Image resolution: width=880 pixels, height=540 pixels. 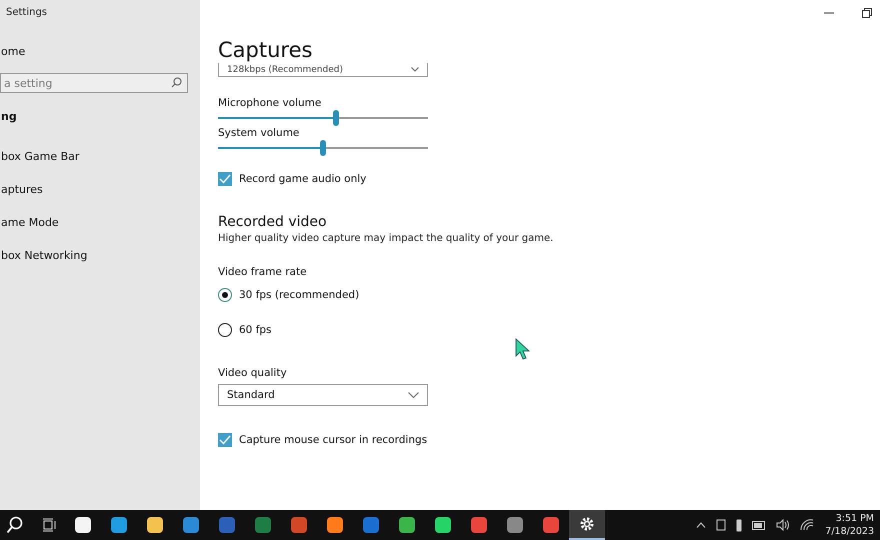 I want to click on nav-item: box Networking, so click(x=44, y=255).